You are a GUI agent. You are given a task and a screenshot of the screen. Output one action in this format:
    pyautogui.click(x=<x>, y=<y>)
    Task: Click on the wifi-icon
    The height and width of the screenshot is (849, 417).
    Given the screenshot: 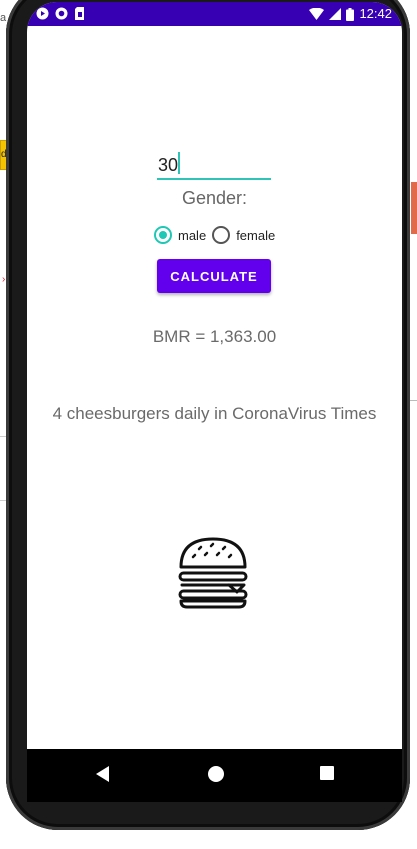 What is the action you would take?
    pyautogui.click(x=317, y=14)
    